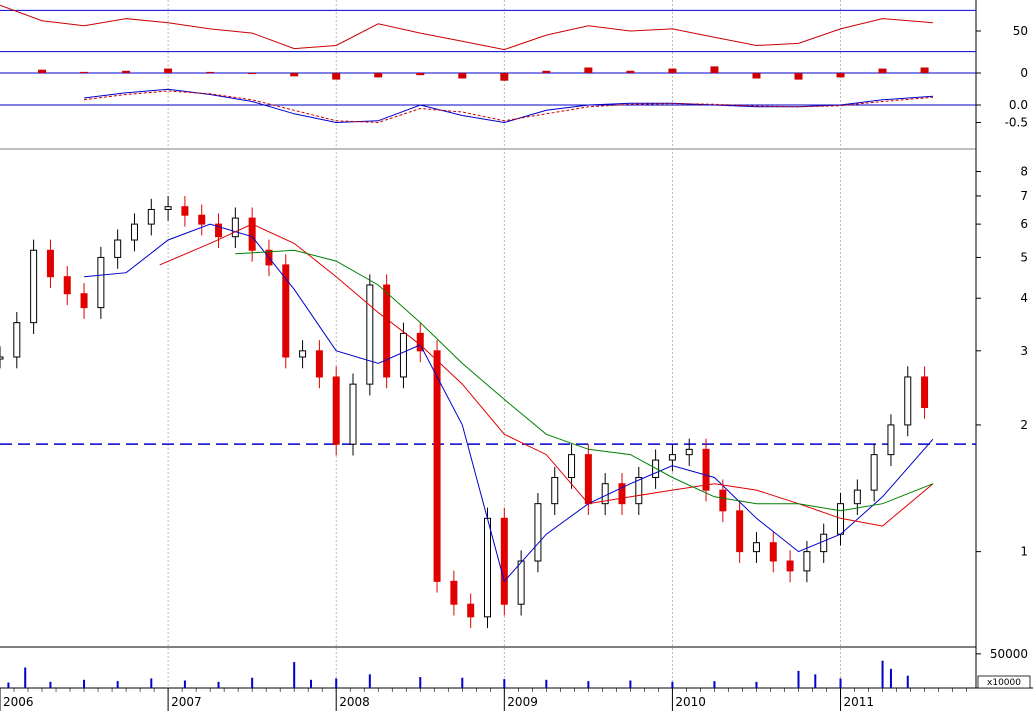  I want to click on volume-unit-label: x10000, so click(1004, 683).